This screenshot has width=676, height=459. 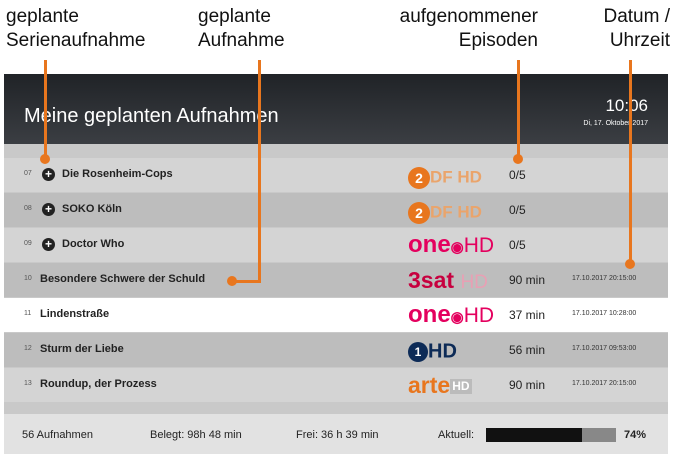 What do you see at coordinates (615, 123) in the screenshot?
I see `date-label: Di, 17. Oktober 2017` at bounding box center [615, 123].